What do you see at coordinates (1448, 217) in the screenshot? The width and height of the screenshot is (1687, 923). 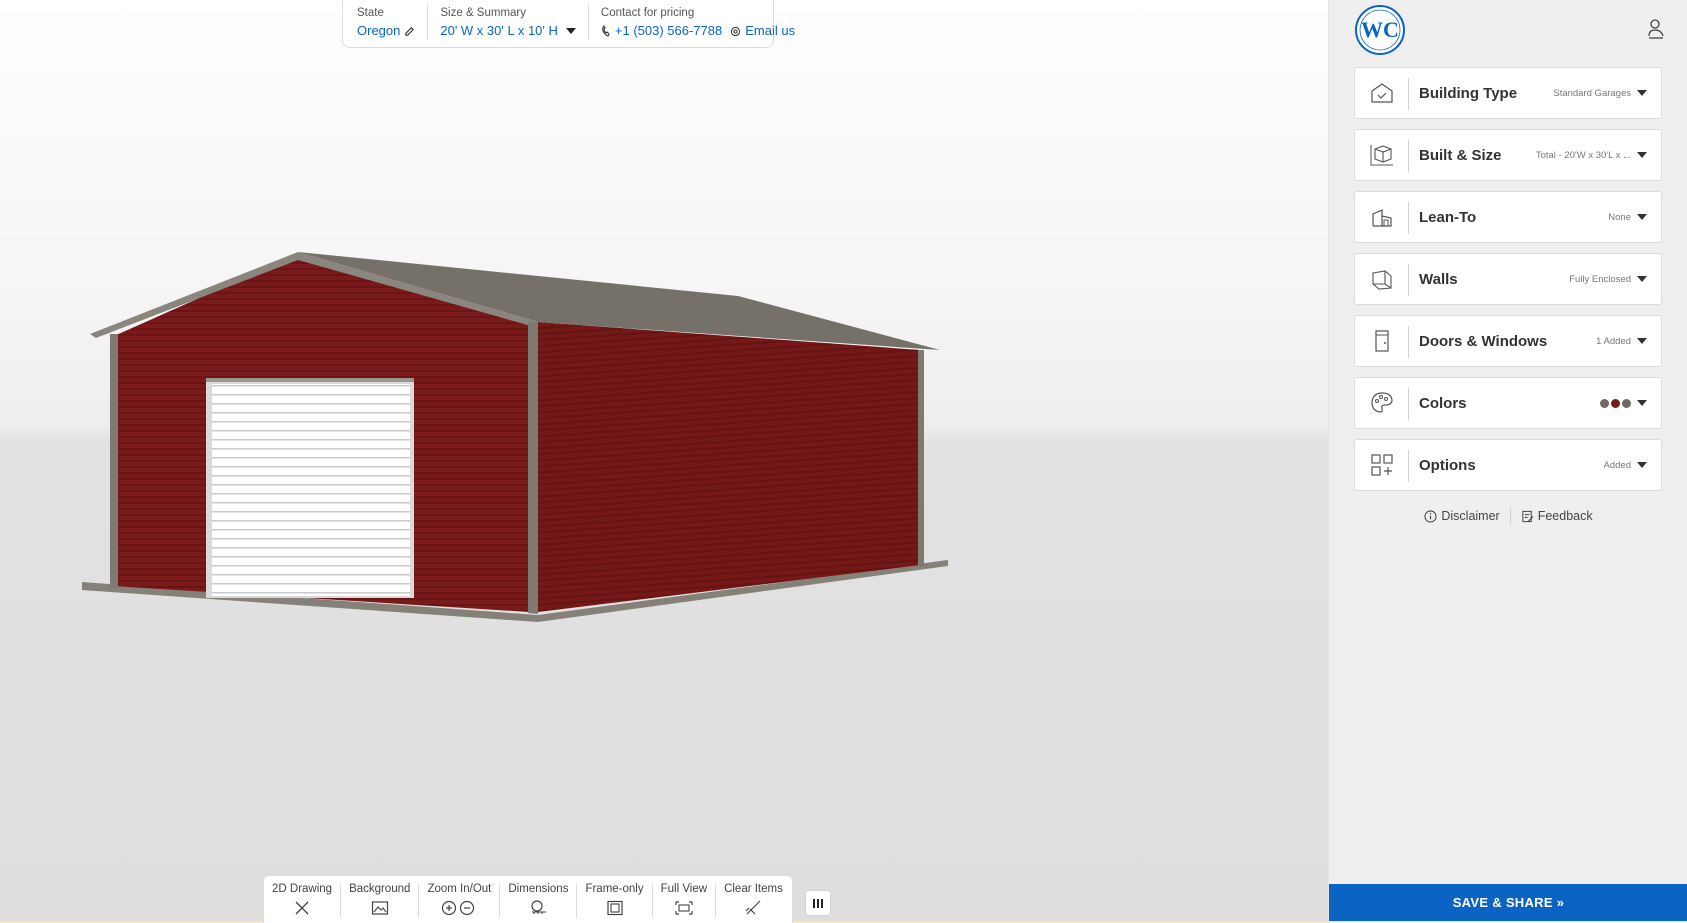 I see `panel-title: Lean-To` at bounding box center [1448, 217].